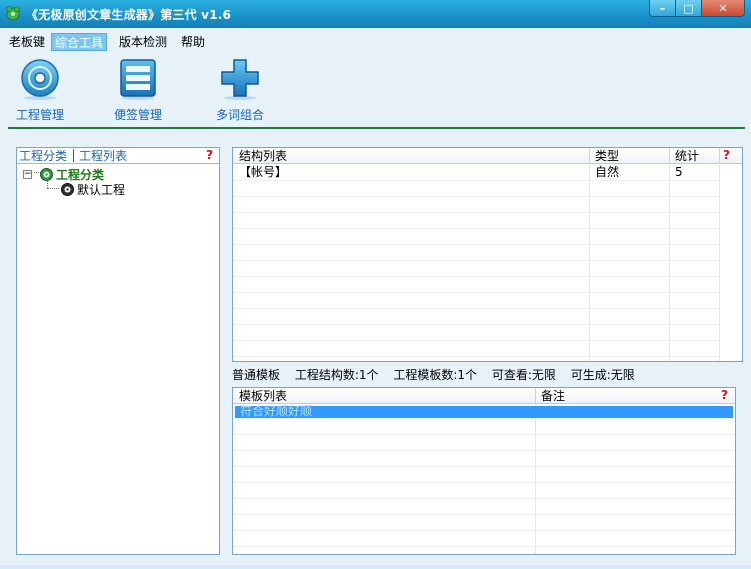  Describe the element at coordinates (27, 174) in the screenshot. I see `collapse-toggle: −` at that location.